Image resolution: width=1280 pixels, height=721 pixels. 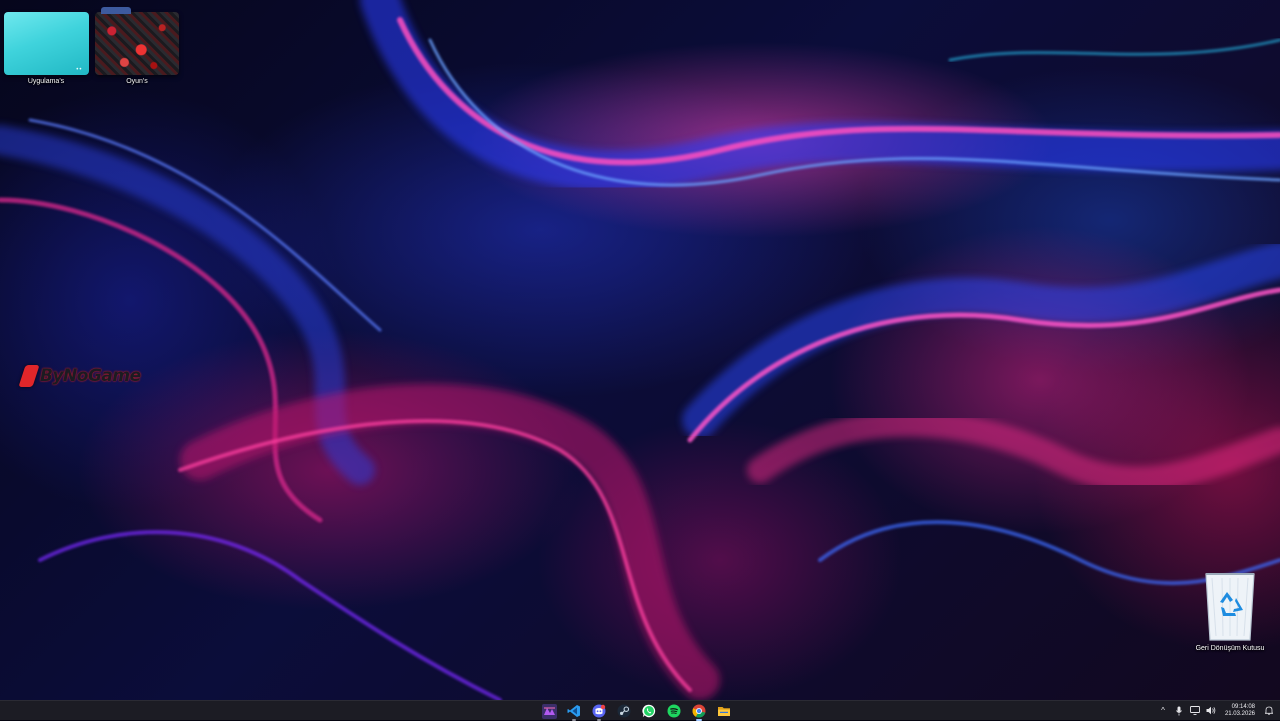 I want to click on vscode-taskbar-button, so click(x=574, y=712).